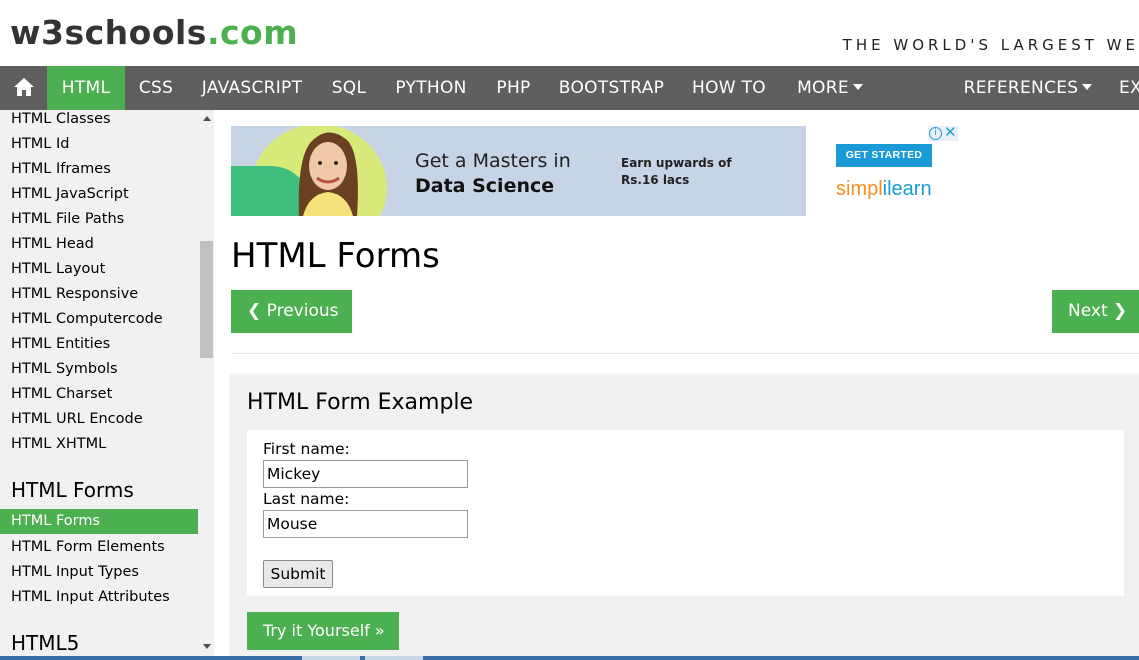 This screenshot has height=660, width=1139. I want to click on sidebar-item-html-entities: HTML Entities, so click(99, 344).